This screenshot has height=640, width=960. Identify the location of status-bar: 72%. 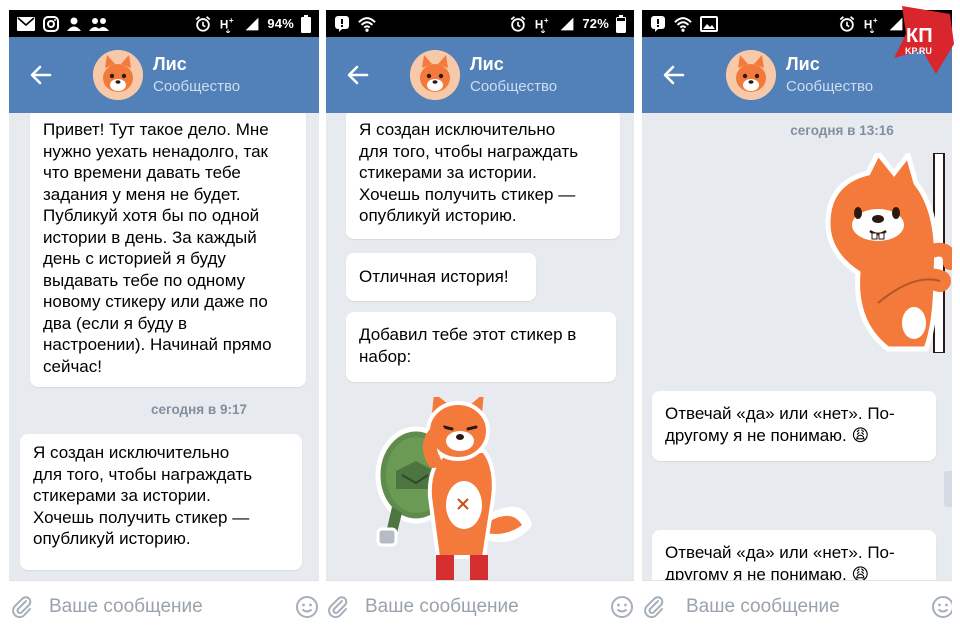
(480, 23).